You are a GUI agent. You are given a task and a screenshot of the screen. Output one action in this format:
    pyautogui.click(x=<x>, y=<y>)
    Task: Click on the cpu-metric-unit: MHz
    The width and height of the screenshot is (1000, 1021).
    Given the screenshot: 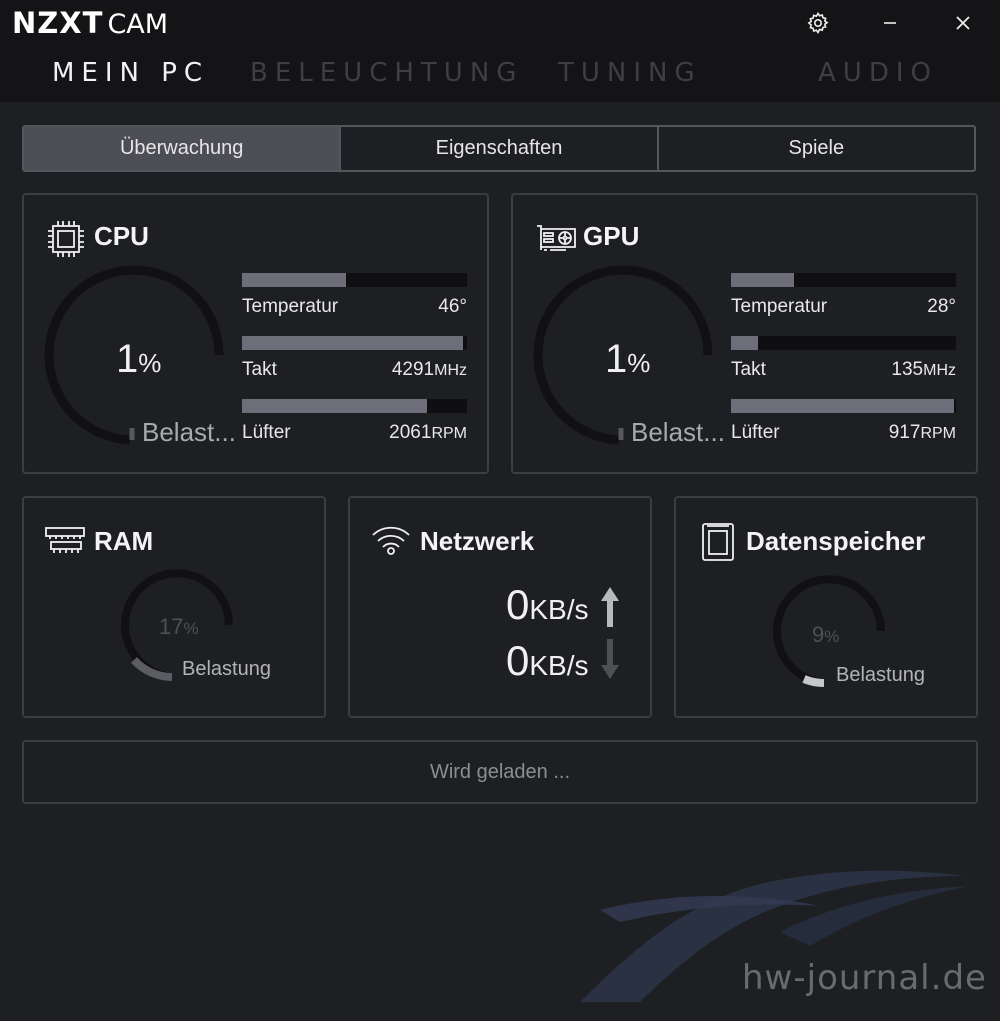 What is the action you would take?
    pyautogui.click(x=450, y=370)
    